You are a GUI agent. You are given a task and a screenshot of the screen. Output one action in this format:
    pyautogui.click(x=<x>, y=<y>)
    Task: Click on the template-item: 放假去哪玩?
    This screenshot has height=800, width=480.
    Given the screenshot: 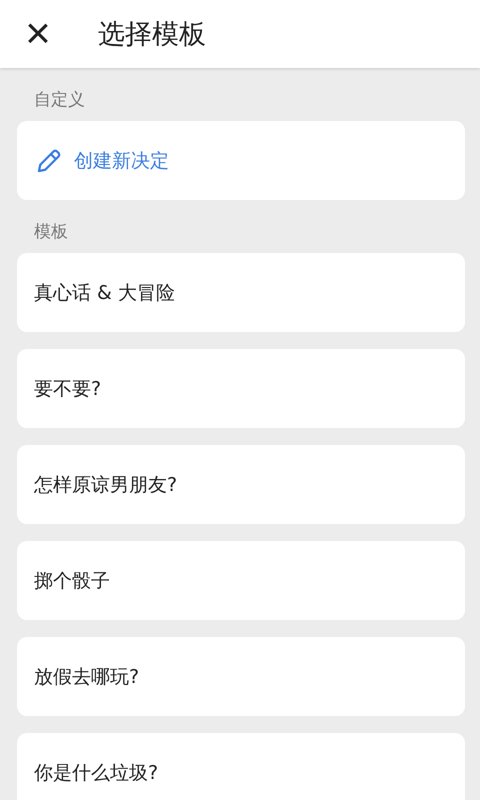 What is the action you would take?
    pyautogui.click(x=241, y=676)
    